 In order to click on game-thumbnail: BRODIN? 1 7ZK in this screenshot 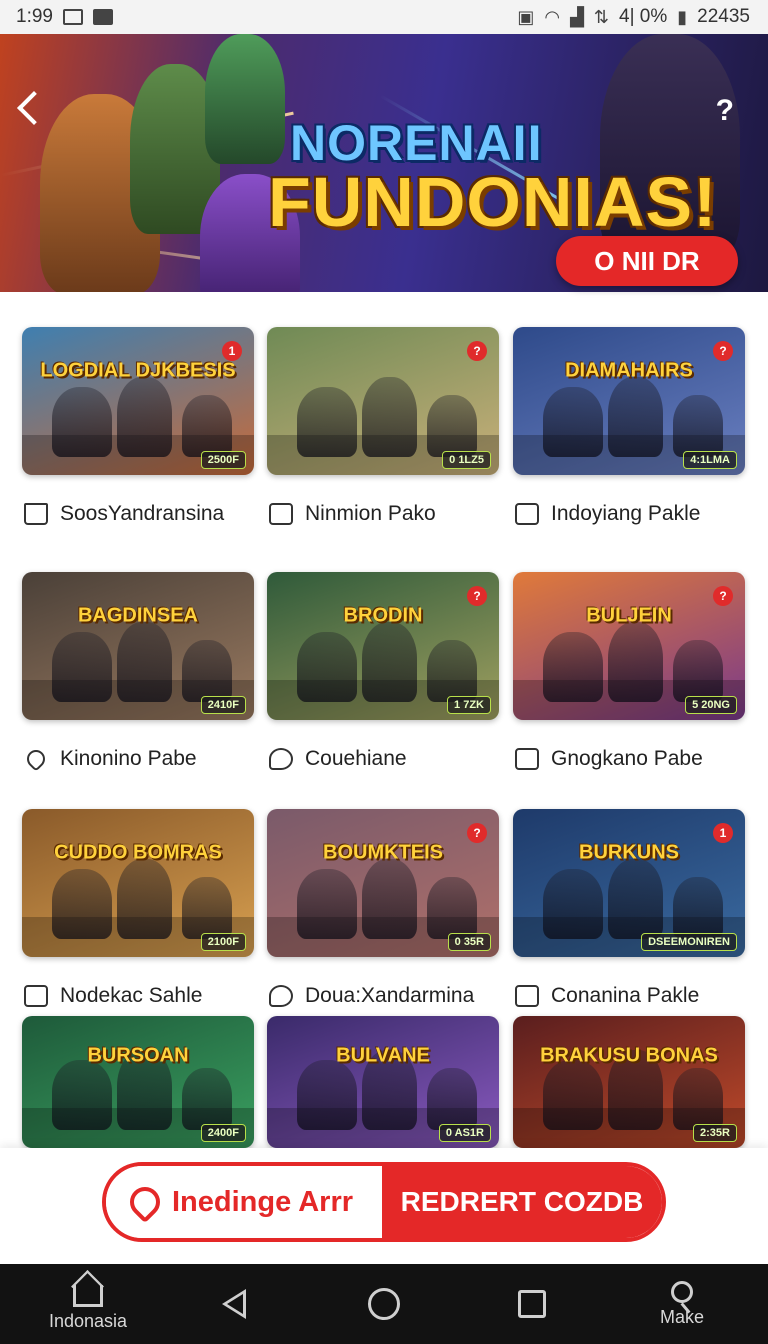, I will do `click(383, 646)`.